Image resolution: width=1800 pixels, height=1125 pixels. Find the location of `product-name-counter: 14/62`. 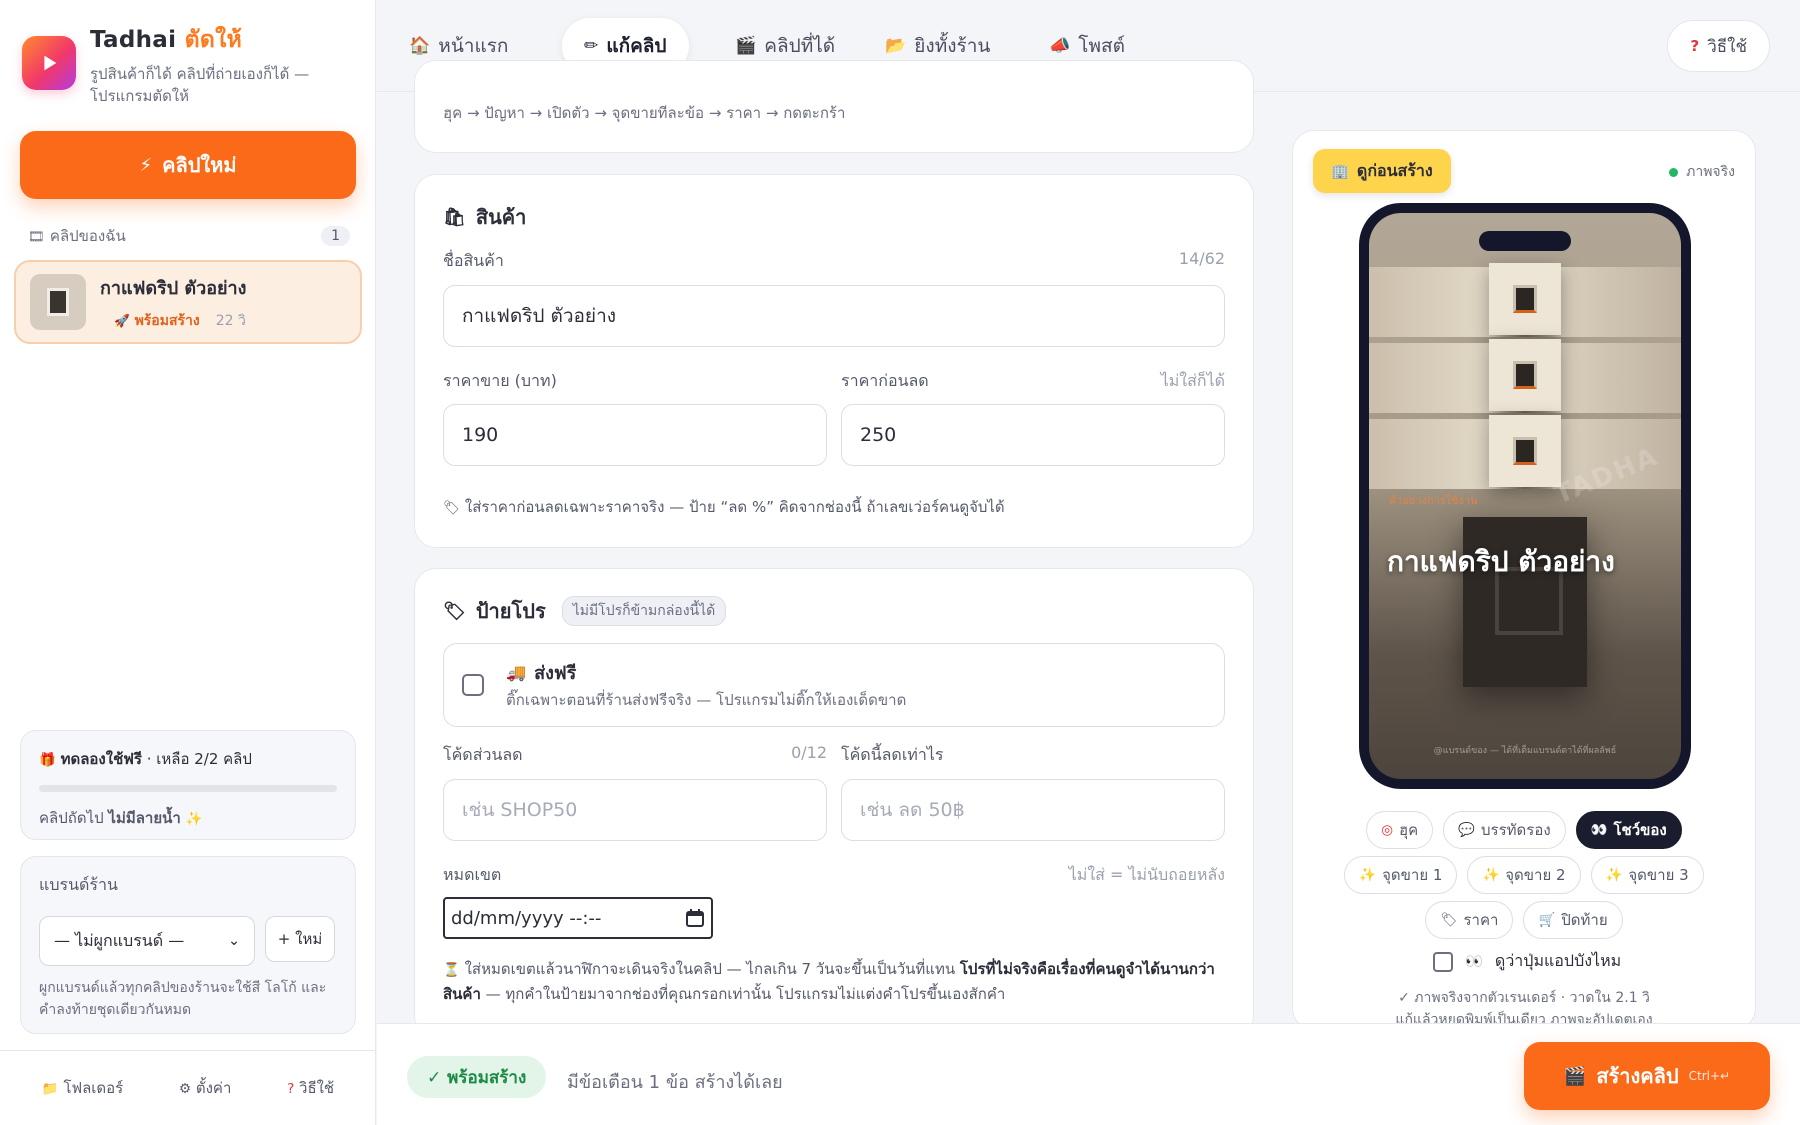

product-name-counter: 14/62 is located at coordinates (1201, 258).